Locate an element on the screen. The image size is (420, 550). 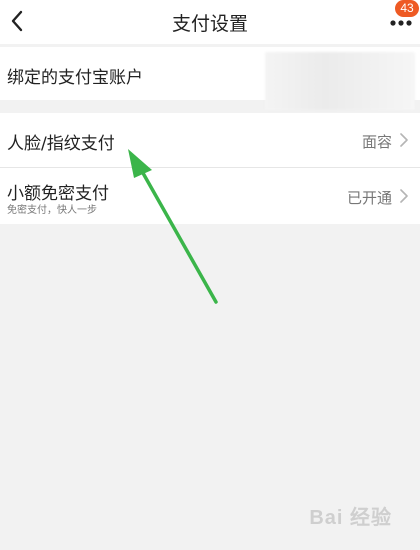
password-free-pay-value: 已开通 is located at coordinates (369, 198).